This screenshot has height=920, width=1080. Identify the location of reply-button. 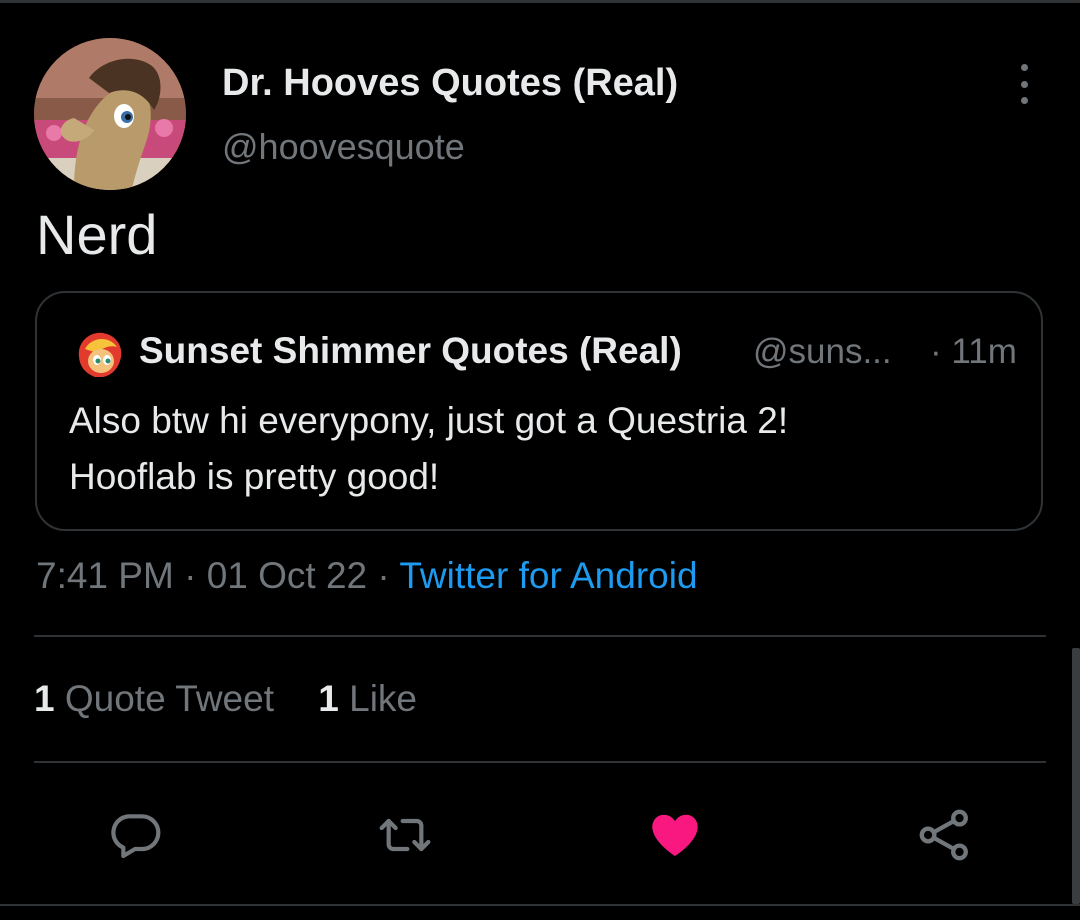
(135, 835).